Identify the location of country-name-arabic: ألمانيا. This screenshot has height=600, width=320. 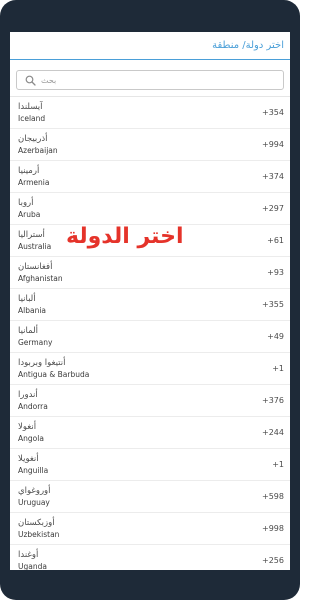
(28, 331).